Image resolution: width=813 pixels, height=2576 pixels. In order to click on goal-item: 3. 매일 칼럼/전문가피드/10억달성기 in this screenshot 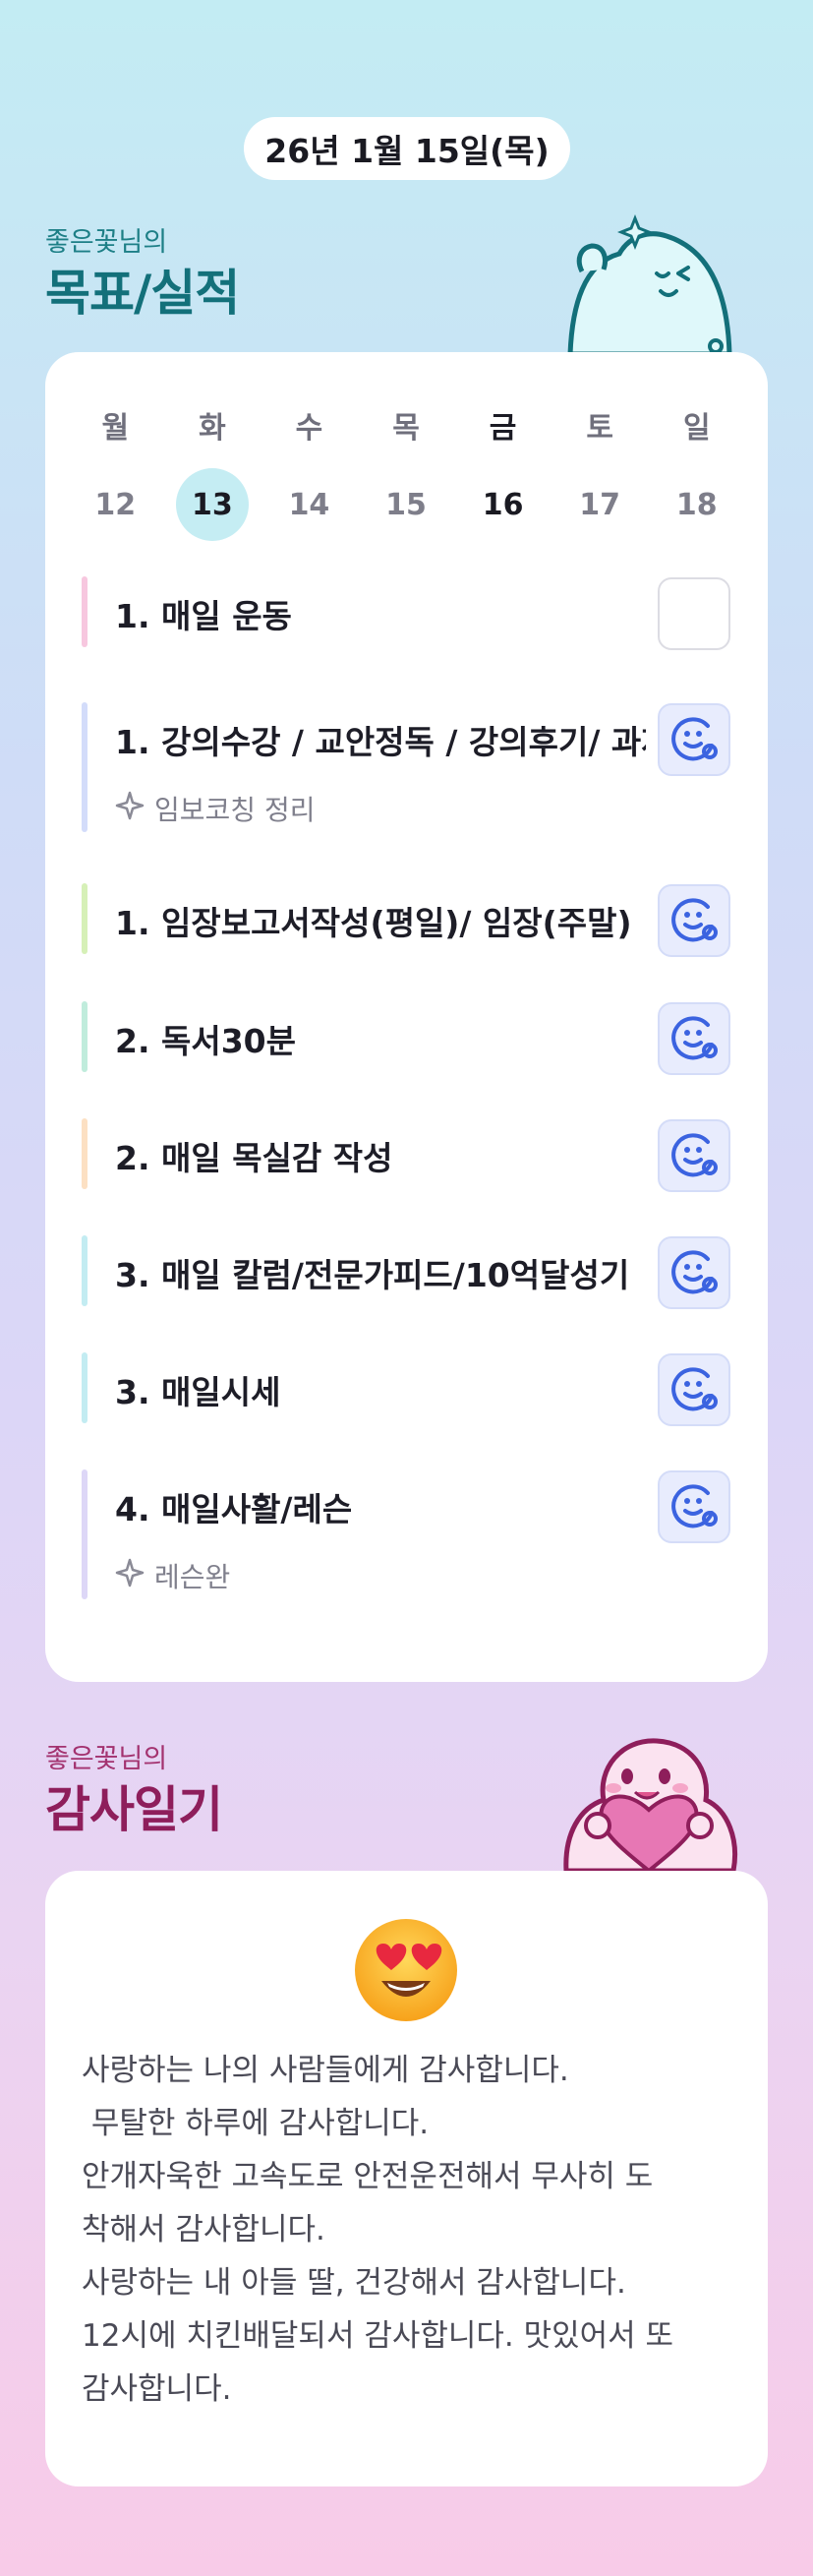, I will do `click(406, 1272)`.